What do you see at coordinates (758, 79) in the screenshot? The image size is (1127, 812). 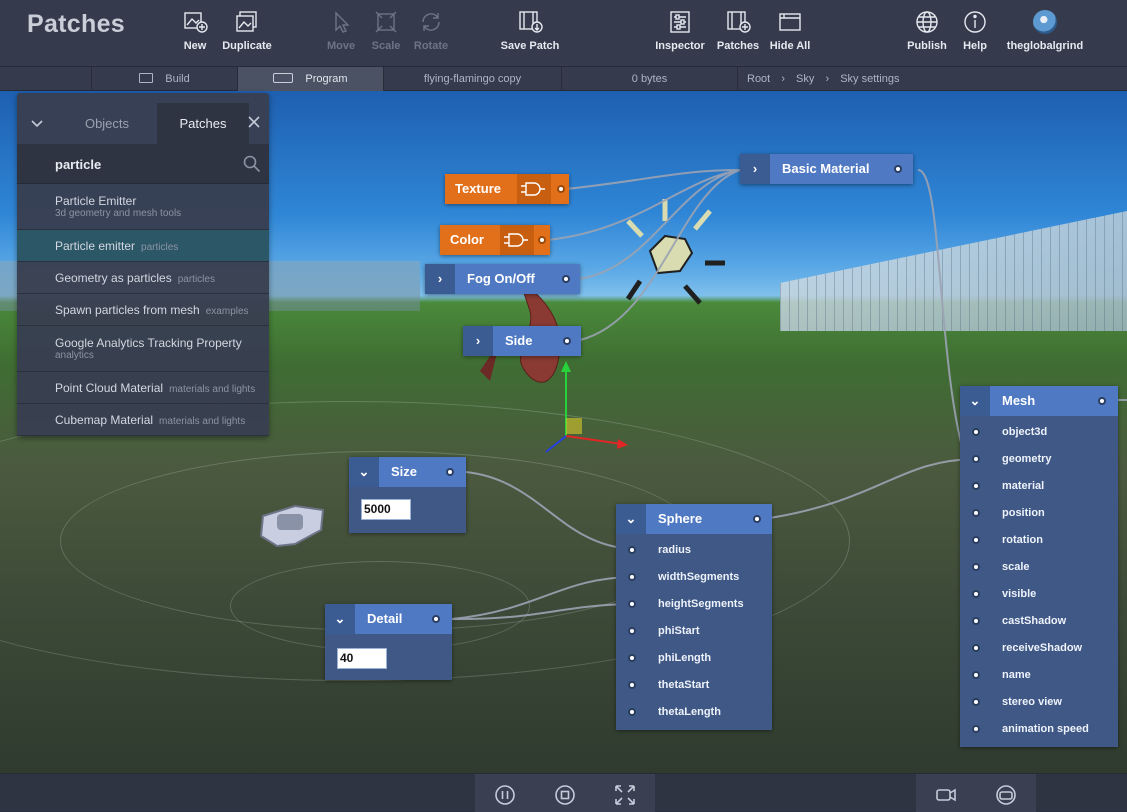 I see `breadcrumb-root: Root` at bounding box center [758, 79].